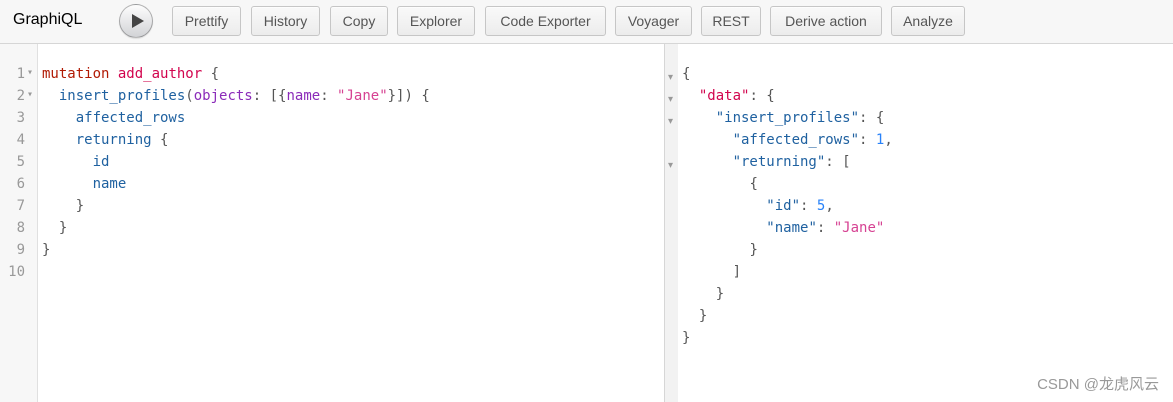 The width and height of the screenshot is (1173, 402). Describe the element at coordinates (206, 21) in the screenshot. I see `prettify-button: Prettify` at that location.